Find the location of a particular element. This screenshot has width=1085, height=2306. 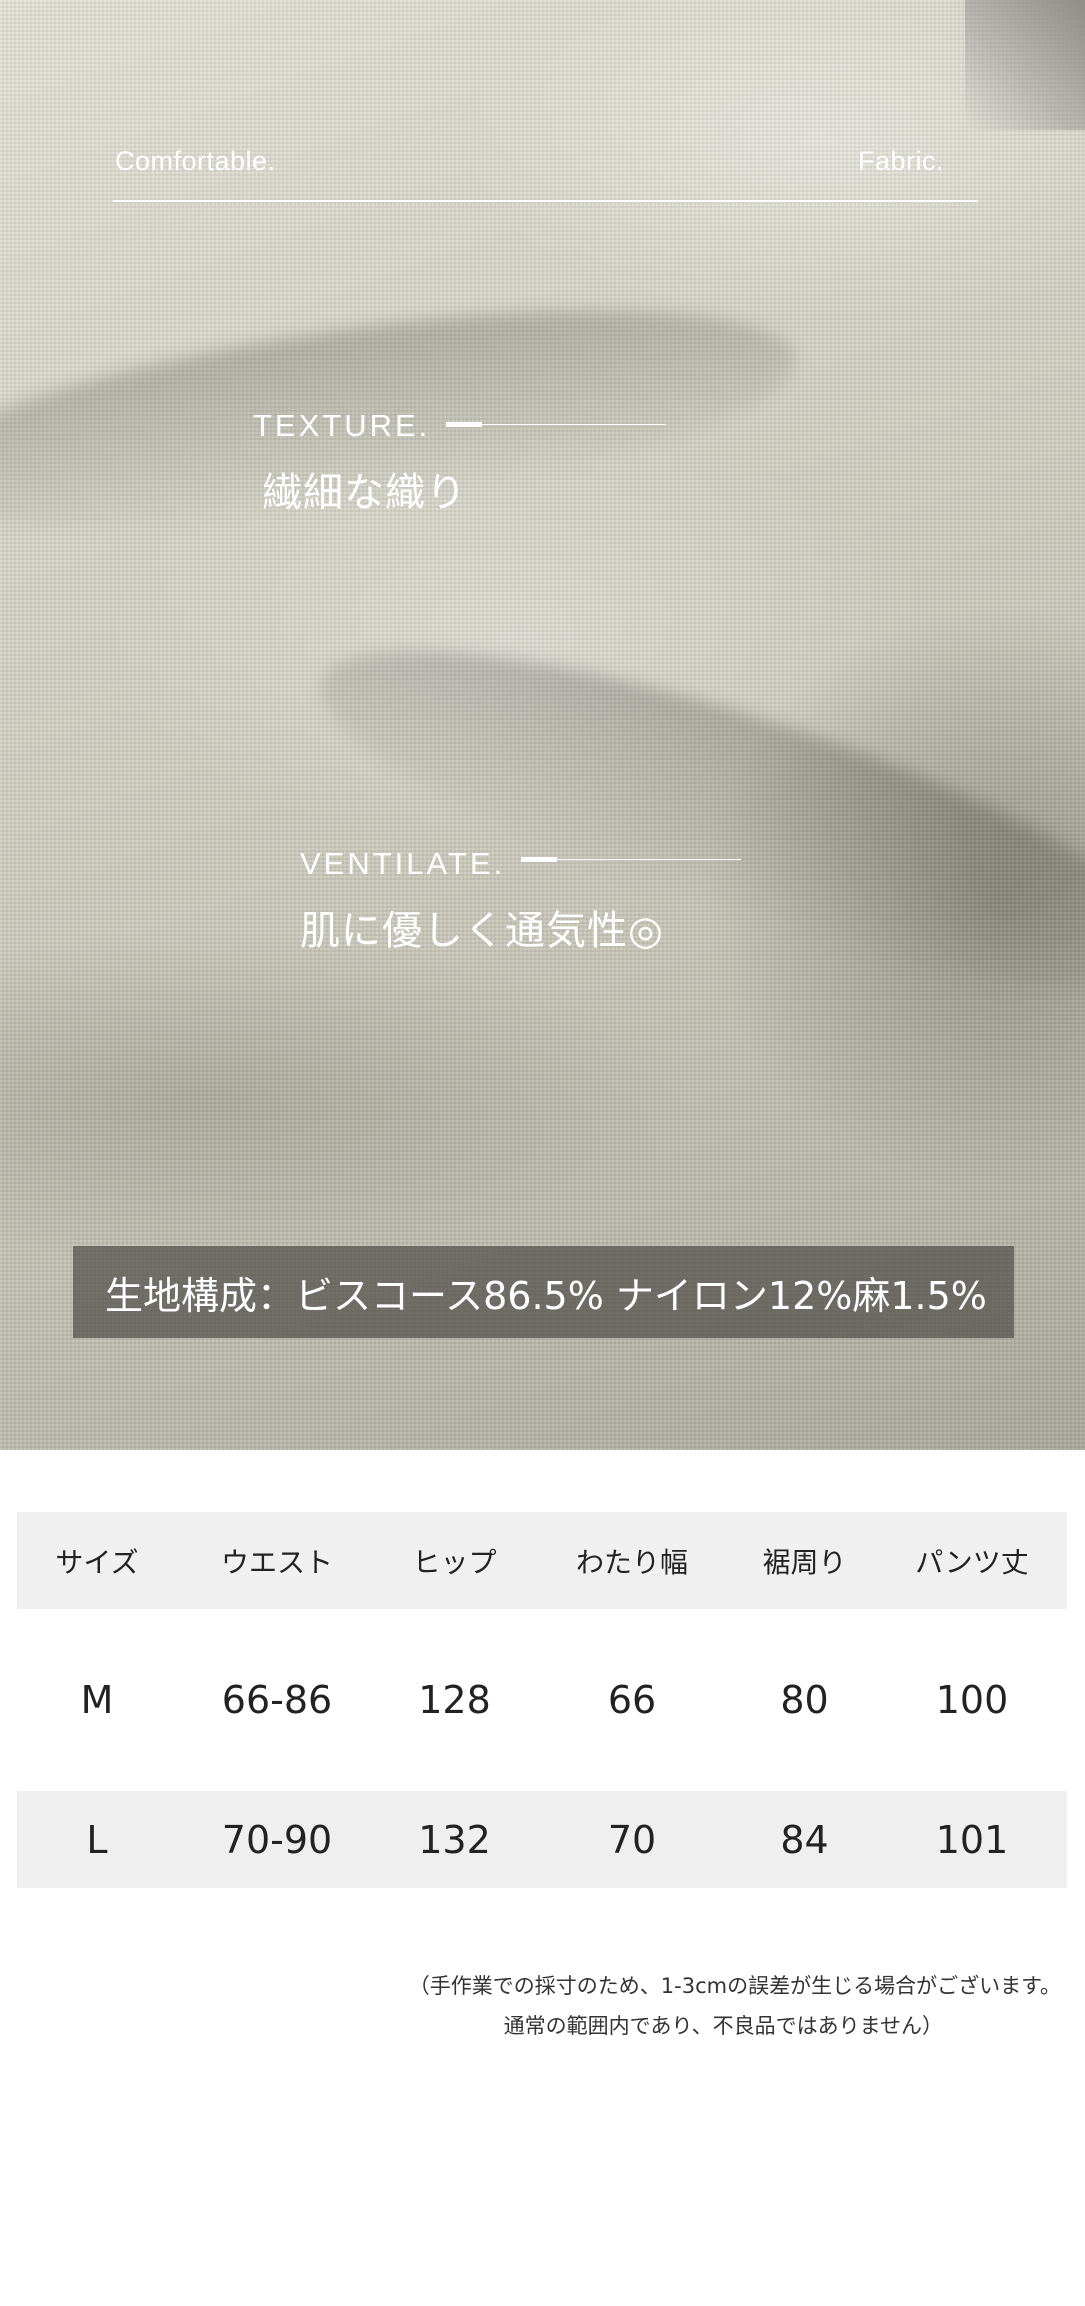

table-cell: 66 is located at coordinates (632, 1700).